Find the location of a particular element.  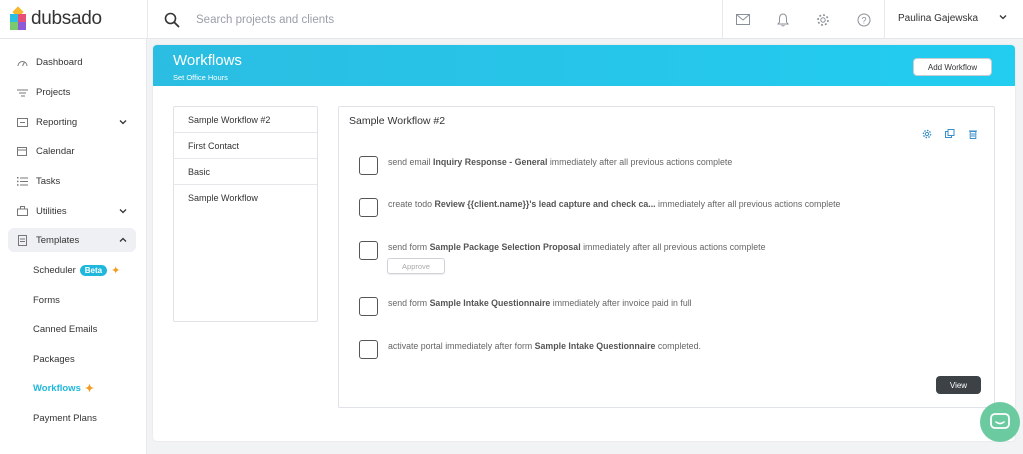

set-office-hours-link: Set Office Hours is located at coordinates (200, 77).